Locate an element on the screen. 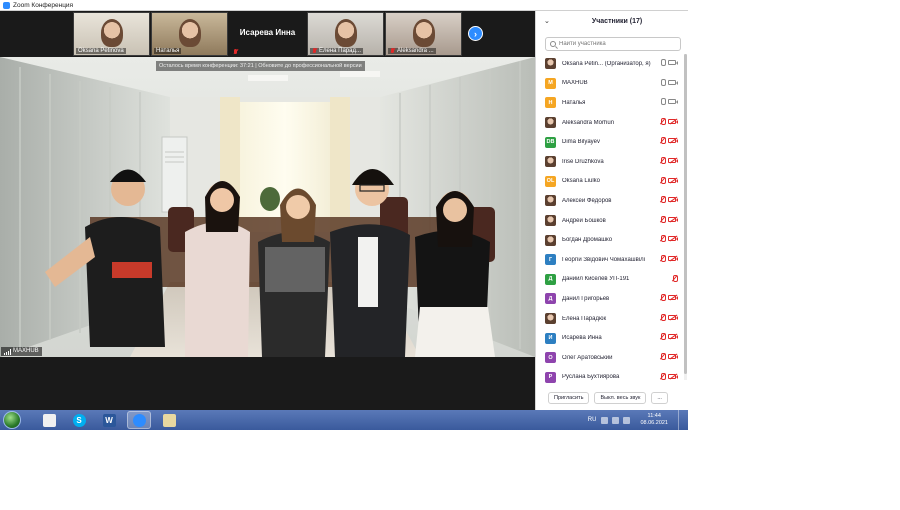 The height and width of the screenshot is (510, 900). language-indicator: RU is located at coordinates (592, 420).